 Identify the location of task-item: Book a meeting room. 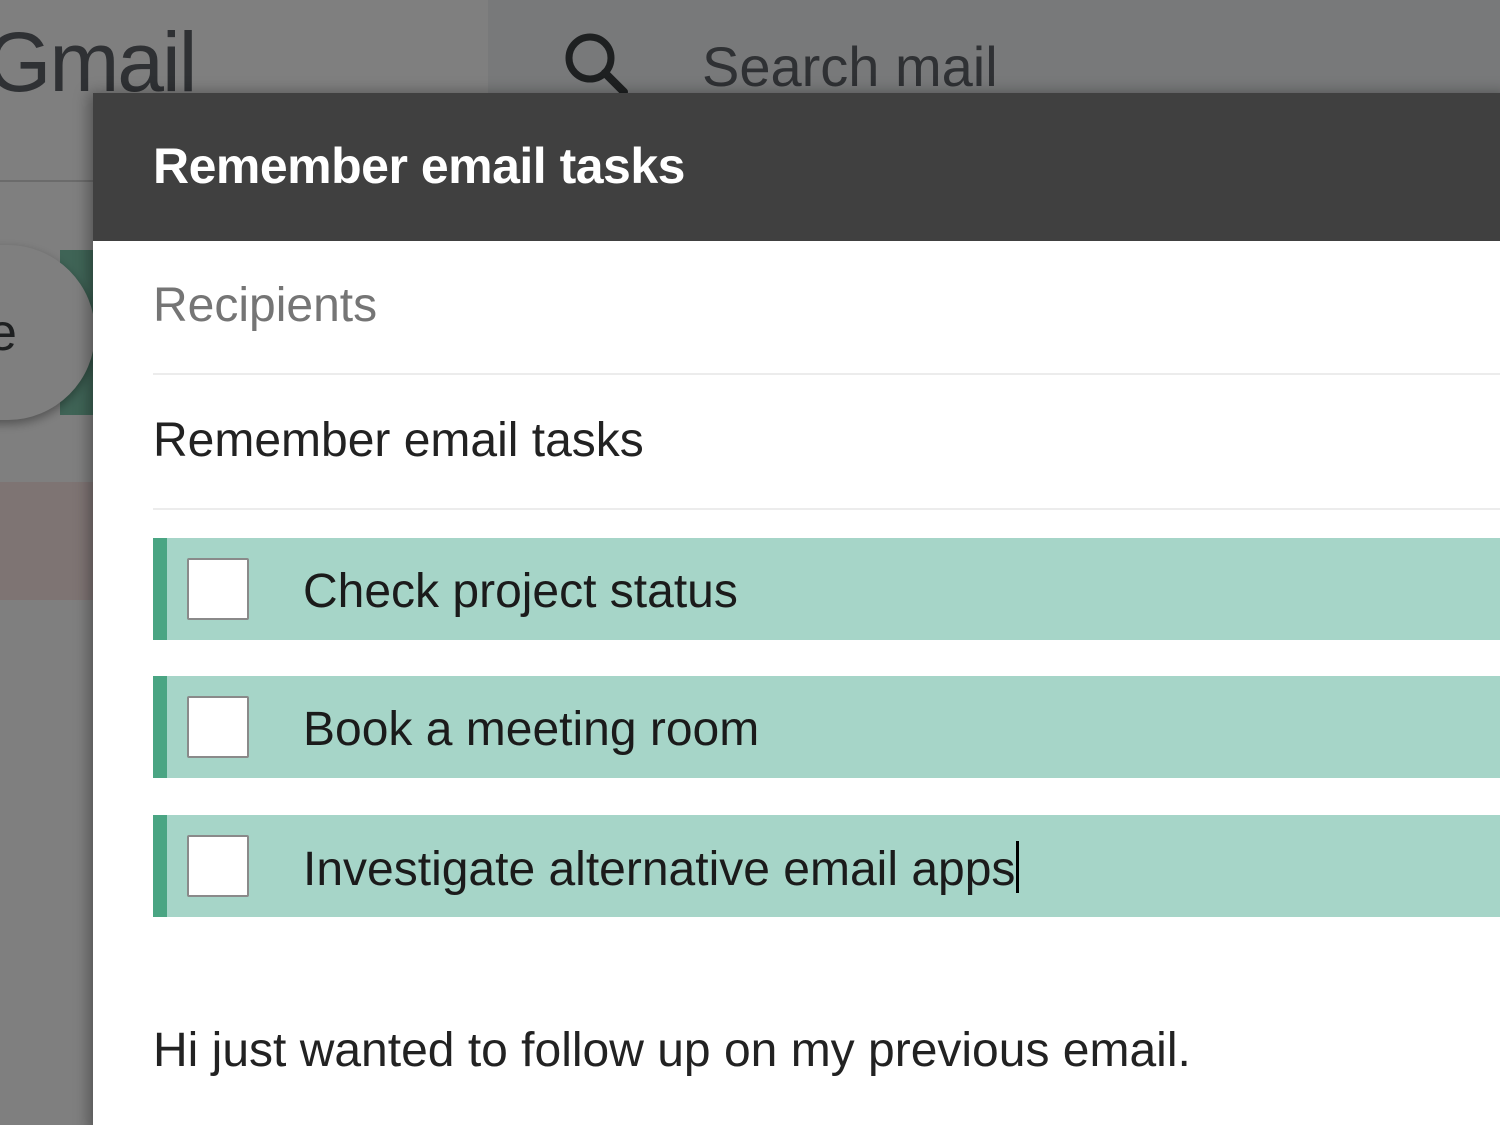
(826, 727).